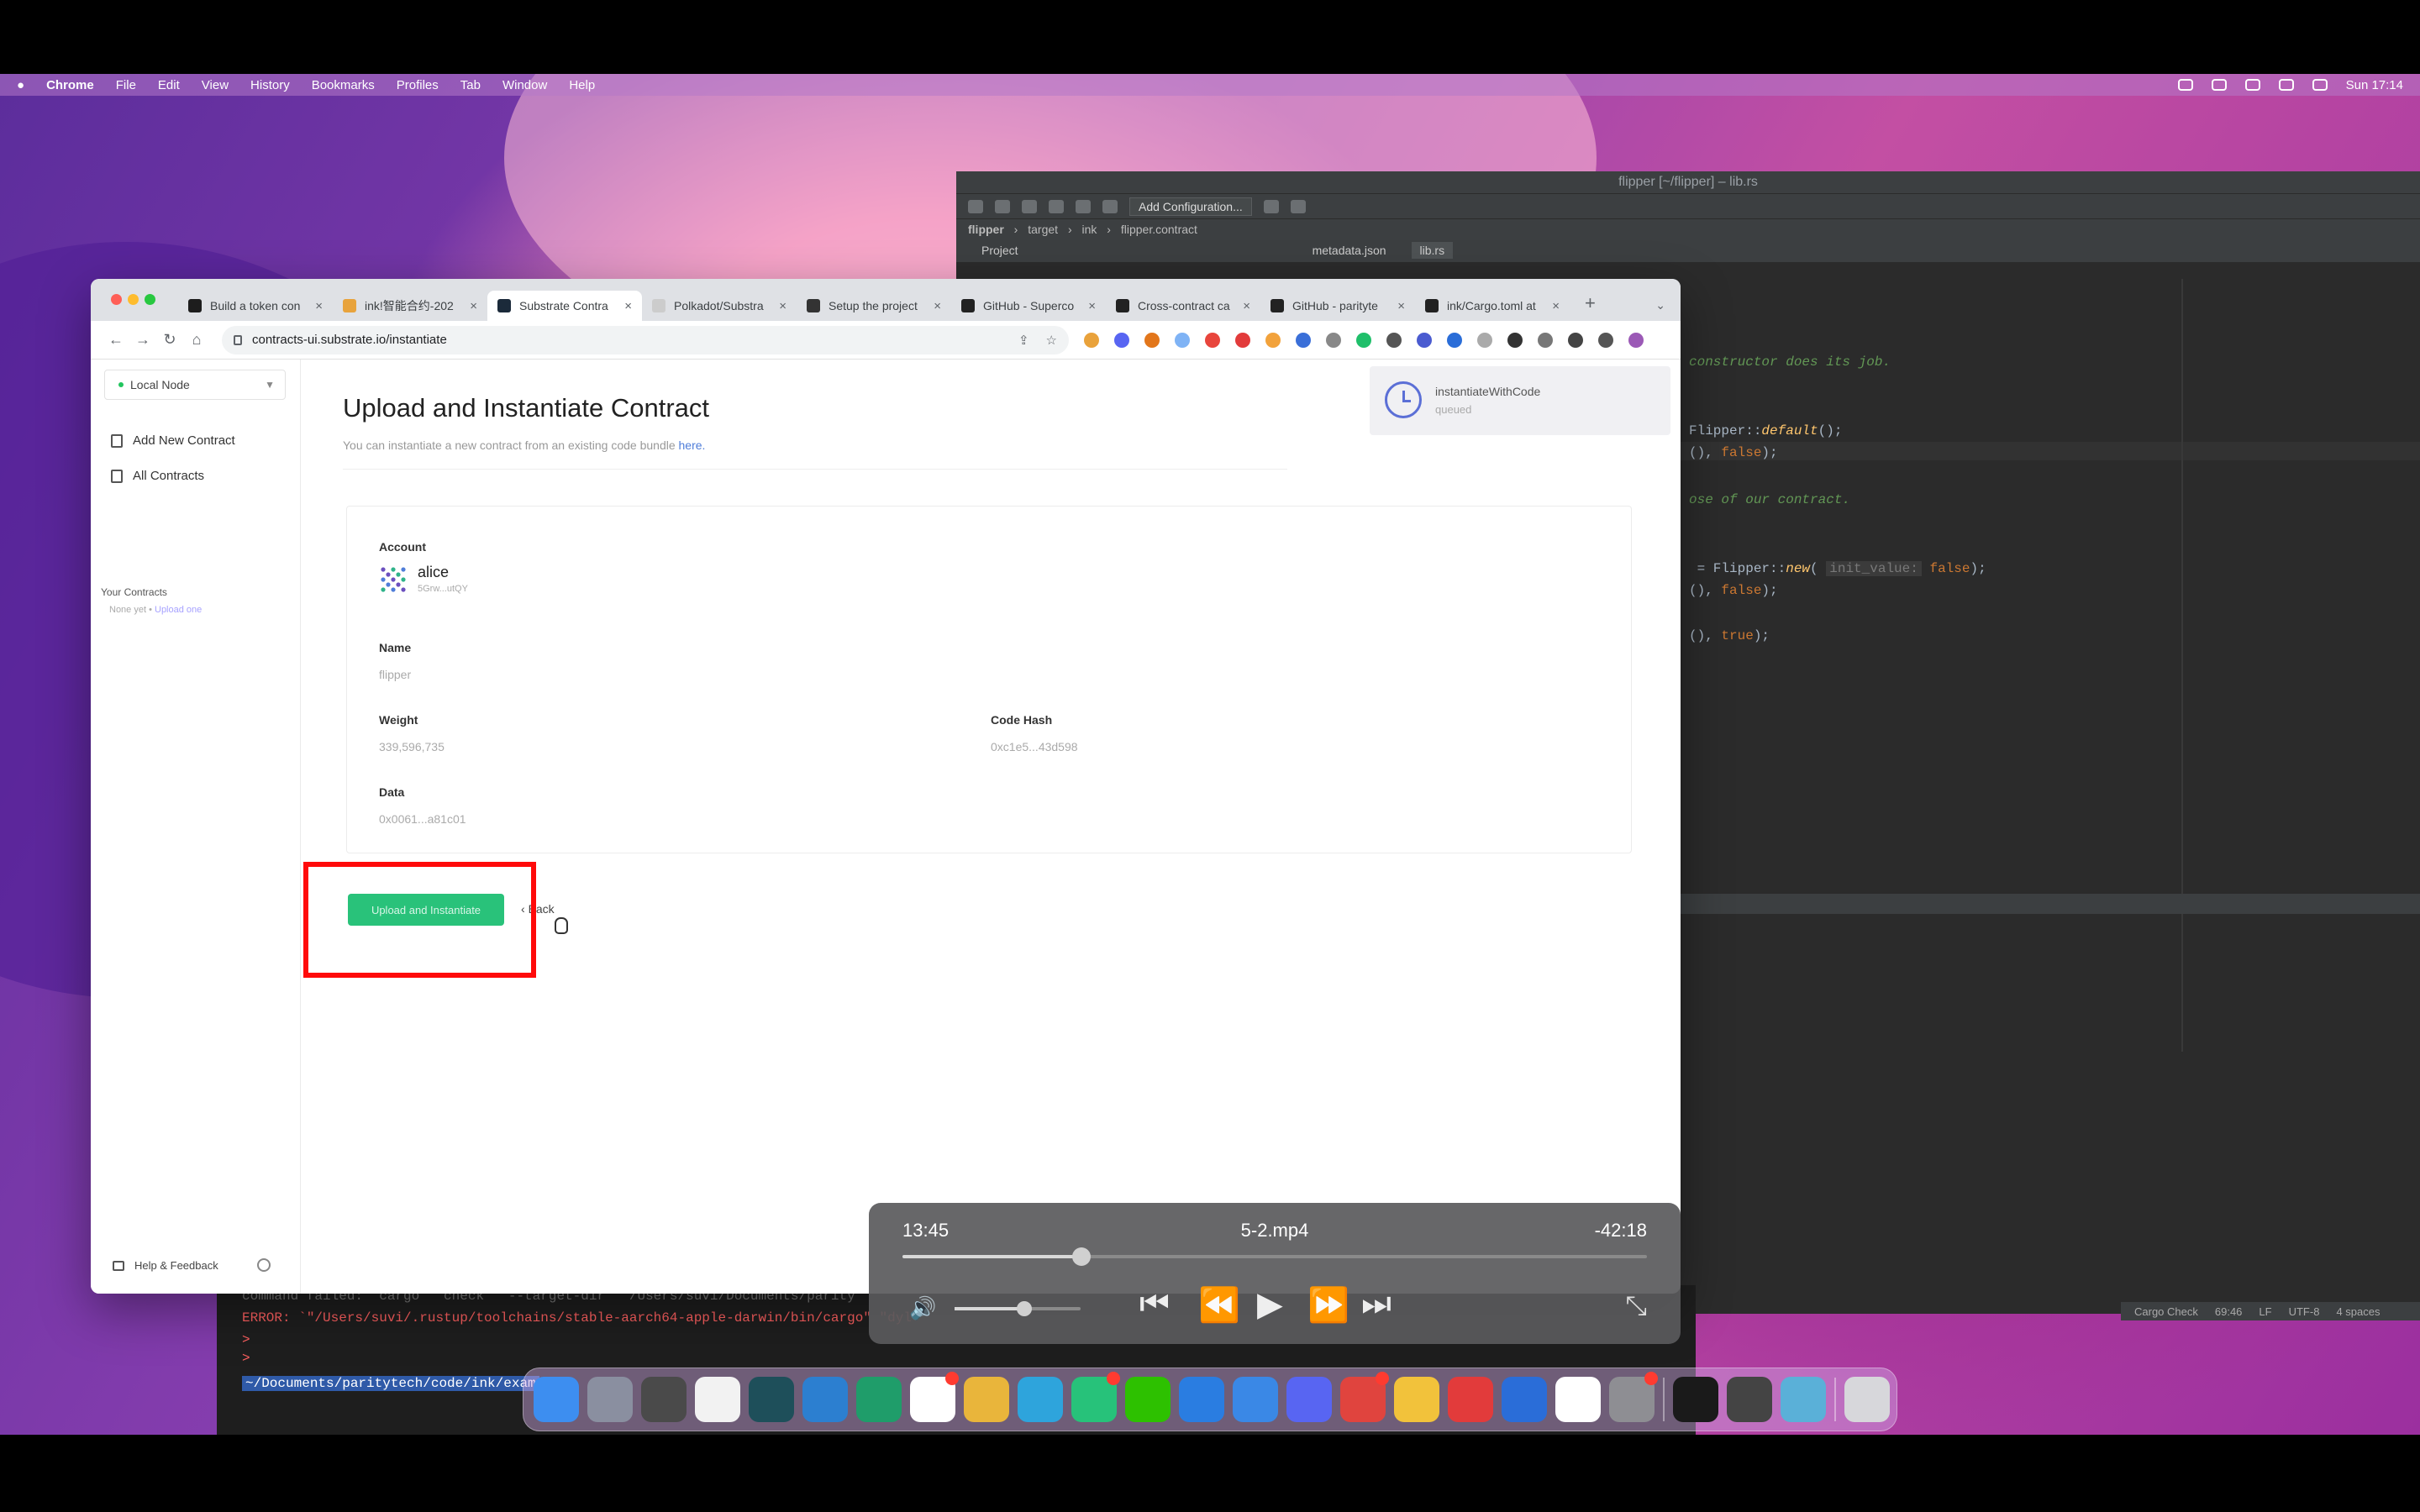  Describe the element at coordinates (879, 1399) in the screenshot. I see `dock-clion-icon` at that location.